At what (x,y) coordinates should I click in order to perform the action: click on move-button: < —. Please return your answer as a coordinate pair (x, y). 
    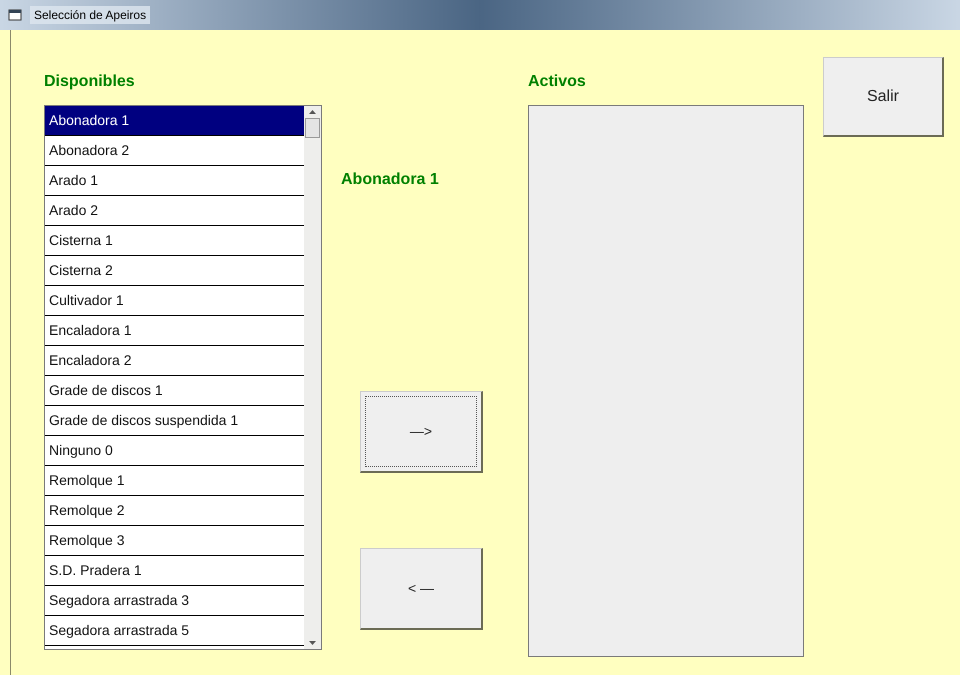
    Looking at the image, I should click on (421, 589).